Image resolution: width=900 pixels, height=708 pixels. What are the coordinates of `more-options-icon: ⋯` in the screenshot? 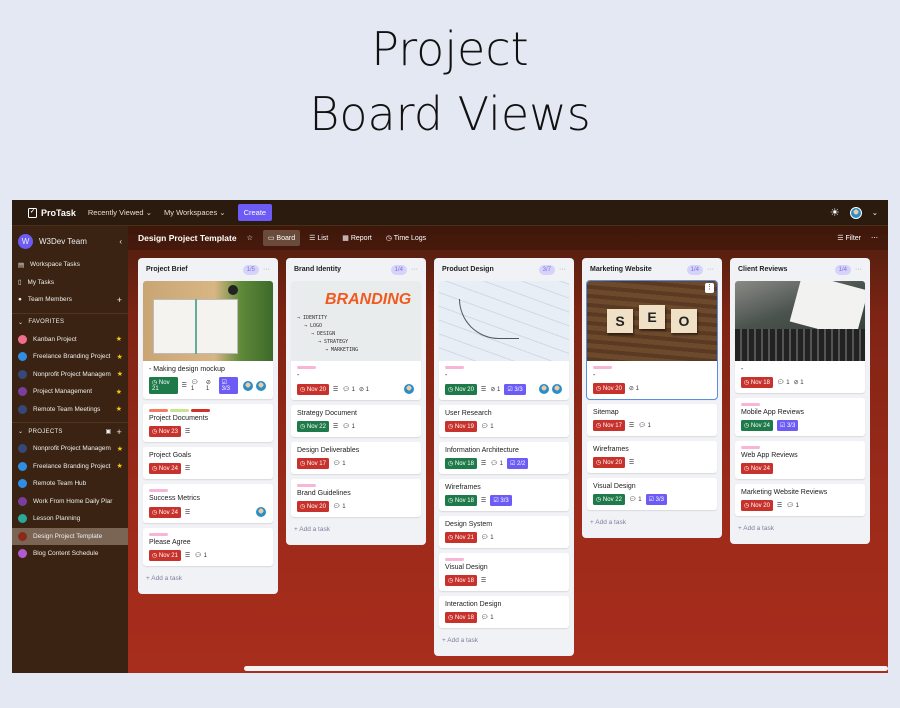 It's located at (874, 238).